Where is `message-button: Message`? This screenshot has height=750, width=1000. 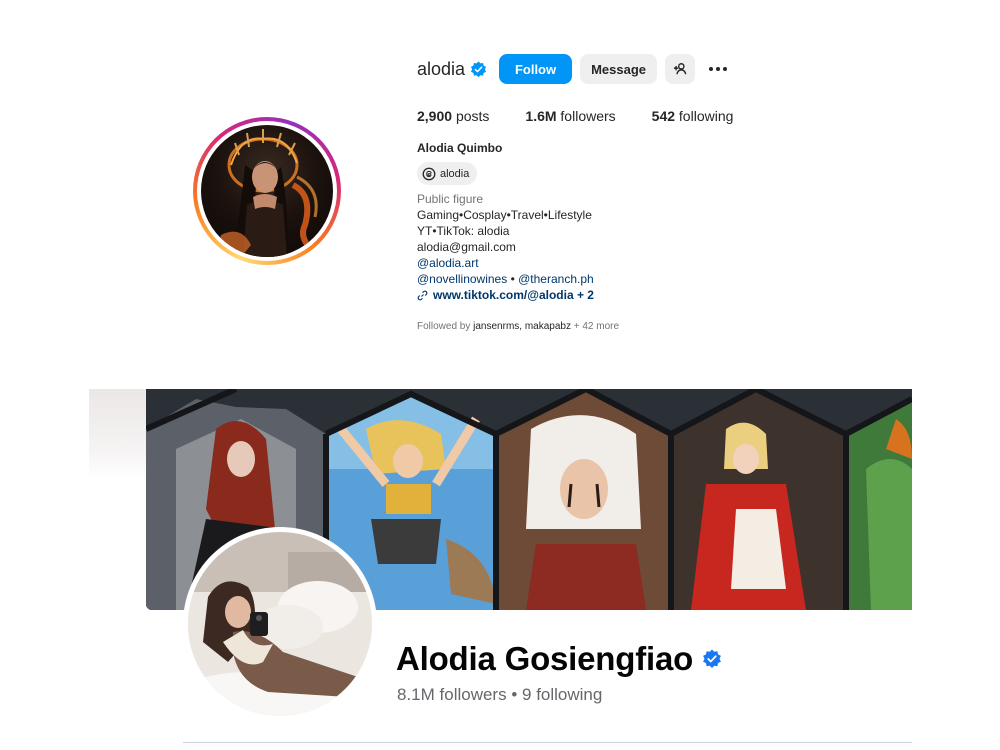 message-button: Message is located at coordinates (619, 69).